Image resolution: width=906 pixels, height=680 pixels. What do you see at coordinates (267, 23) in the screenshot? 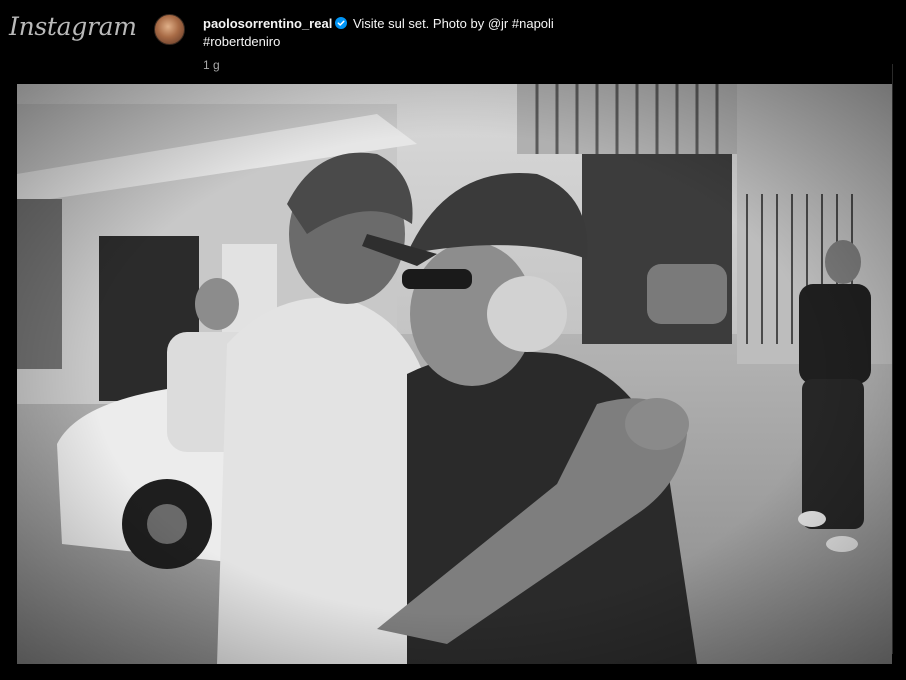
I see `author-username: paolosorrentino_real` at bounding box center [267, 23].